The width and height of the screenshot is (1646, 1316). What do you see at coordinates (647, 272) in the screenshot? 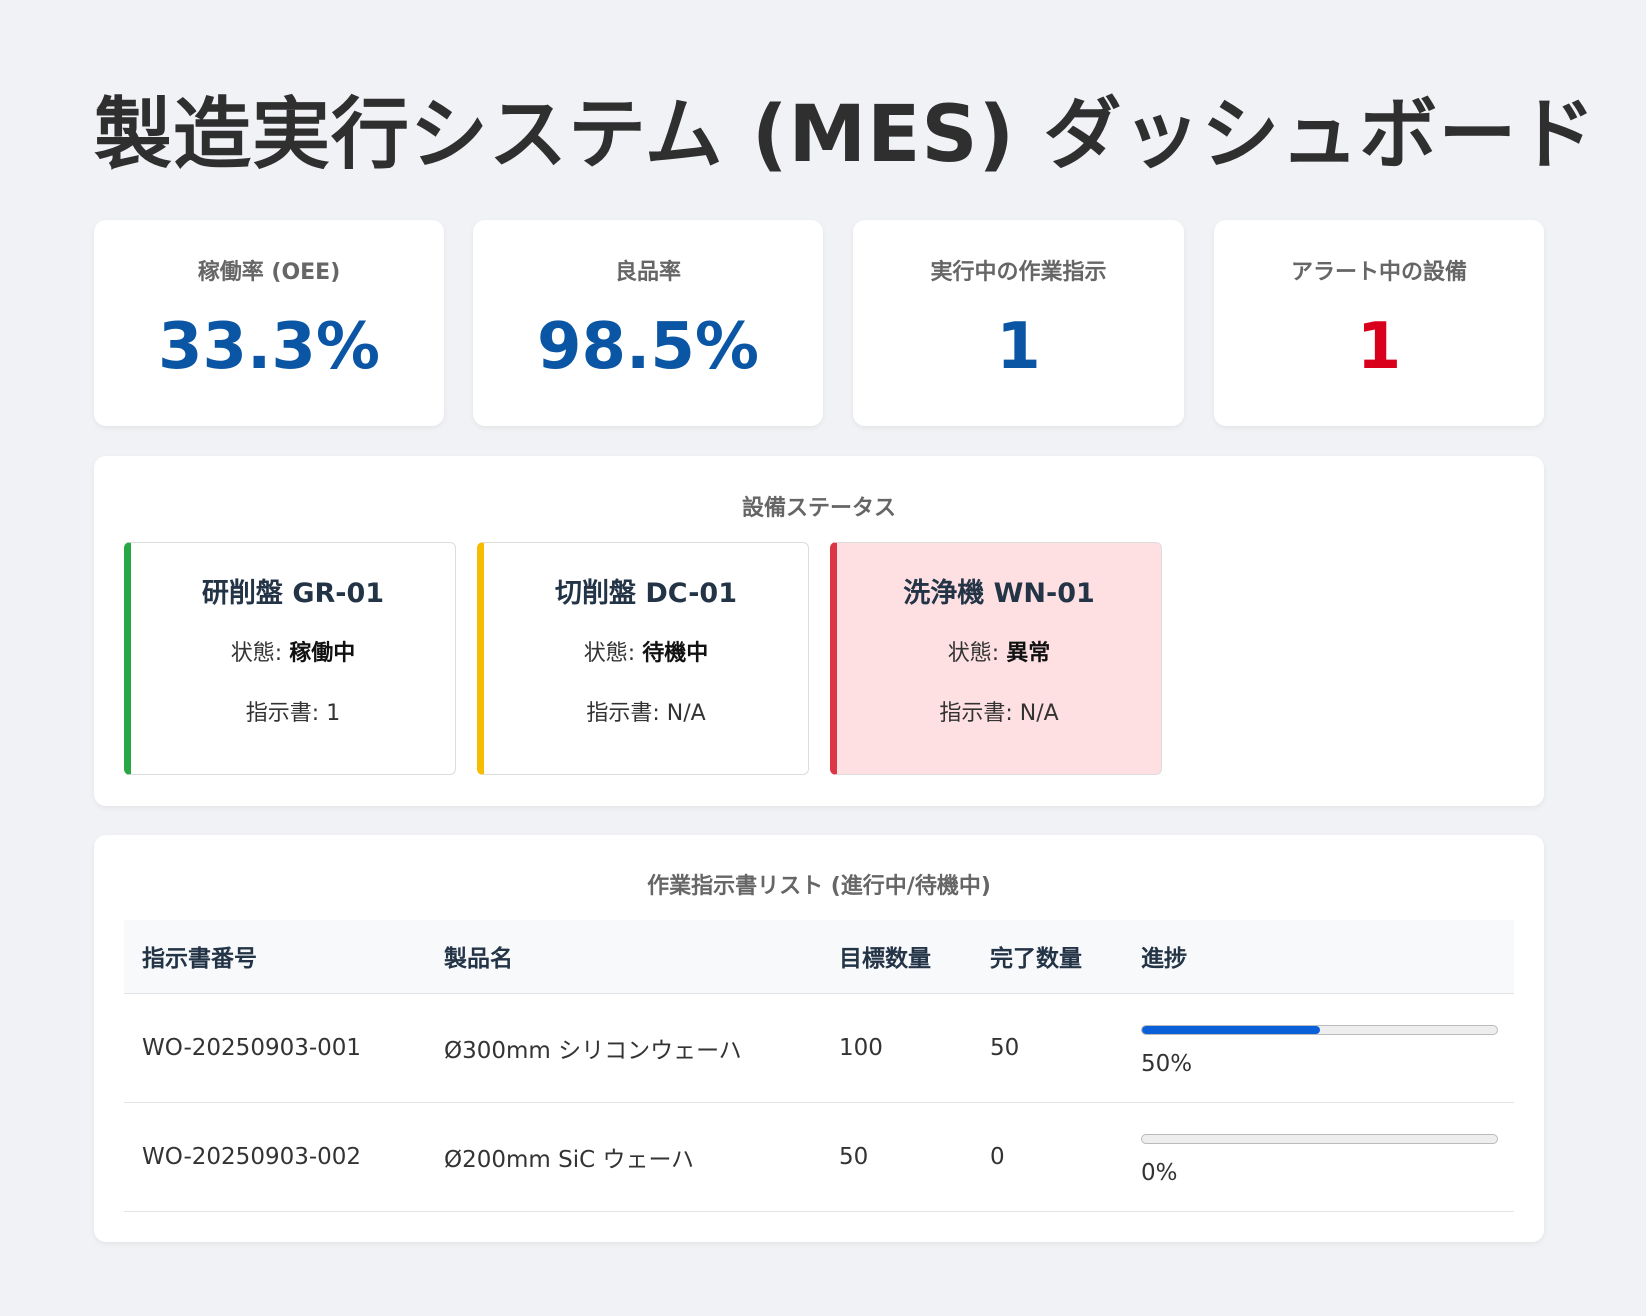
I see `kpi-label: 良品率` at bounding box center [647, 272].